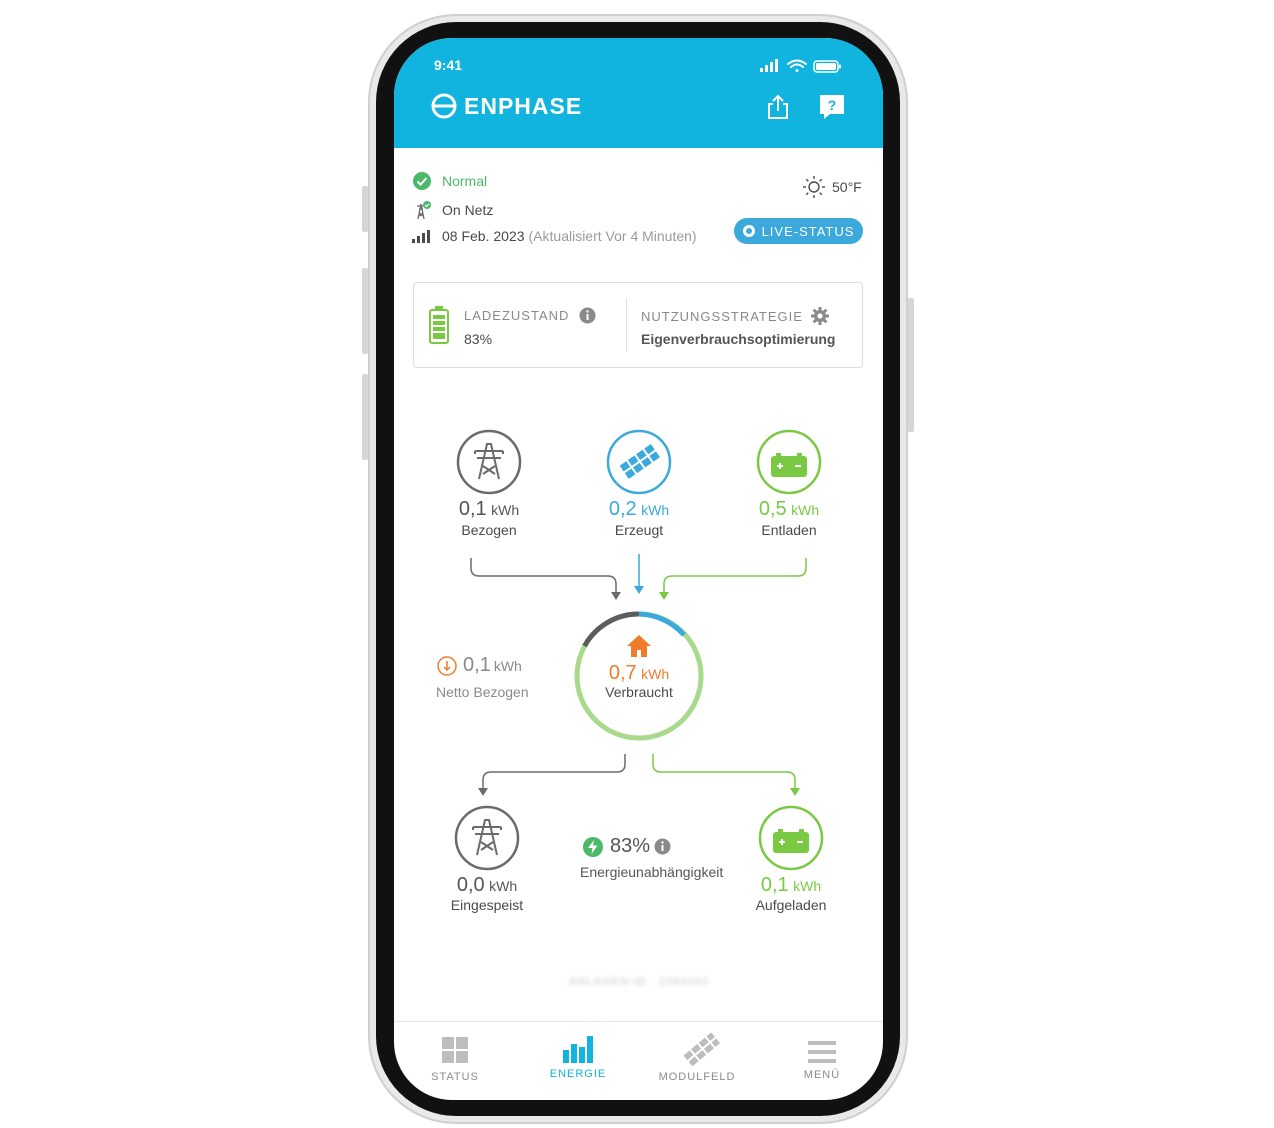  What do you see at coordinates (807, 886) in the screenshot?
I see `charged-unit: kWh` at bounding box center [807, 886].